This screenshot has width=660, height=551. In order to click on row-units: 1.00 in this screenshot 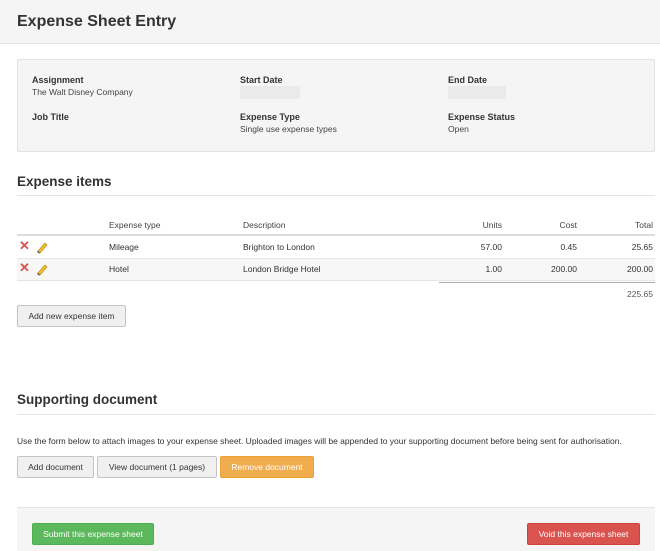, I will do `click(493, 269)`.